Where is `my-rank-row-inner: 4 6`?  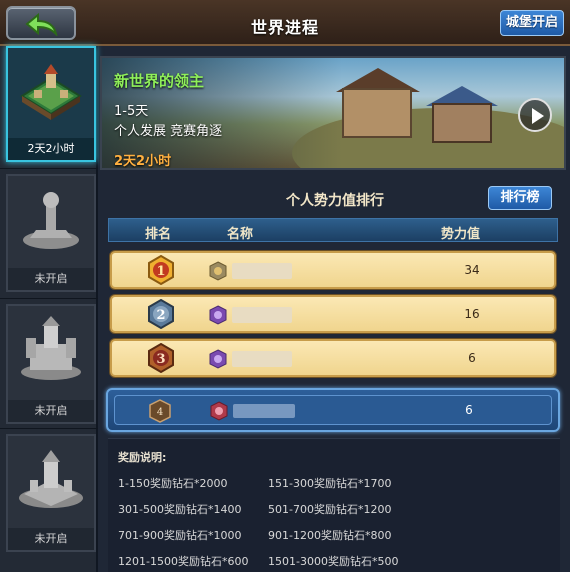
my-rank-row-inner: 4 6 is located at coordinates (333, 410).